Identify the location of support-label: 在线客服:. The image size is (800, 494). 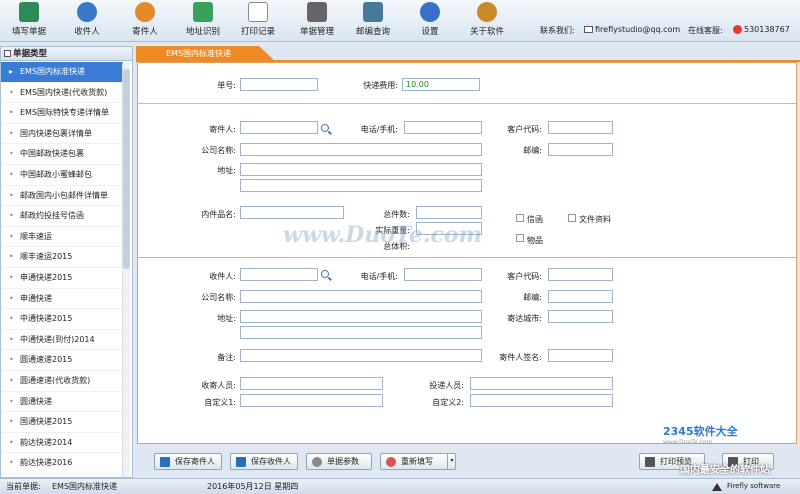
(705, 30).